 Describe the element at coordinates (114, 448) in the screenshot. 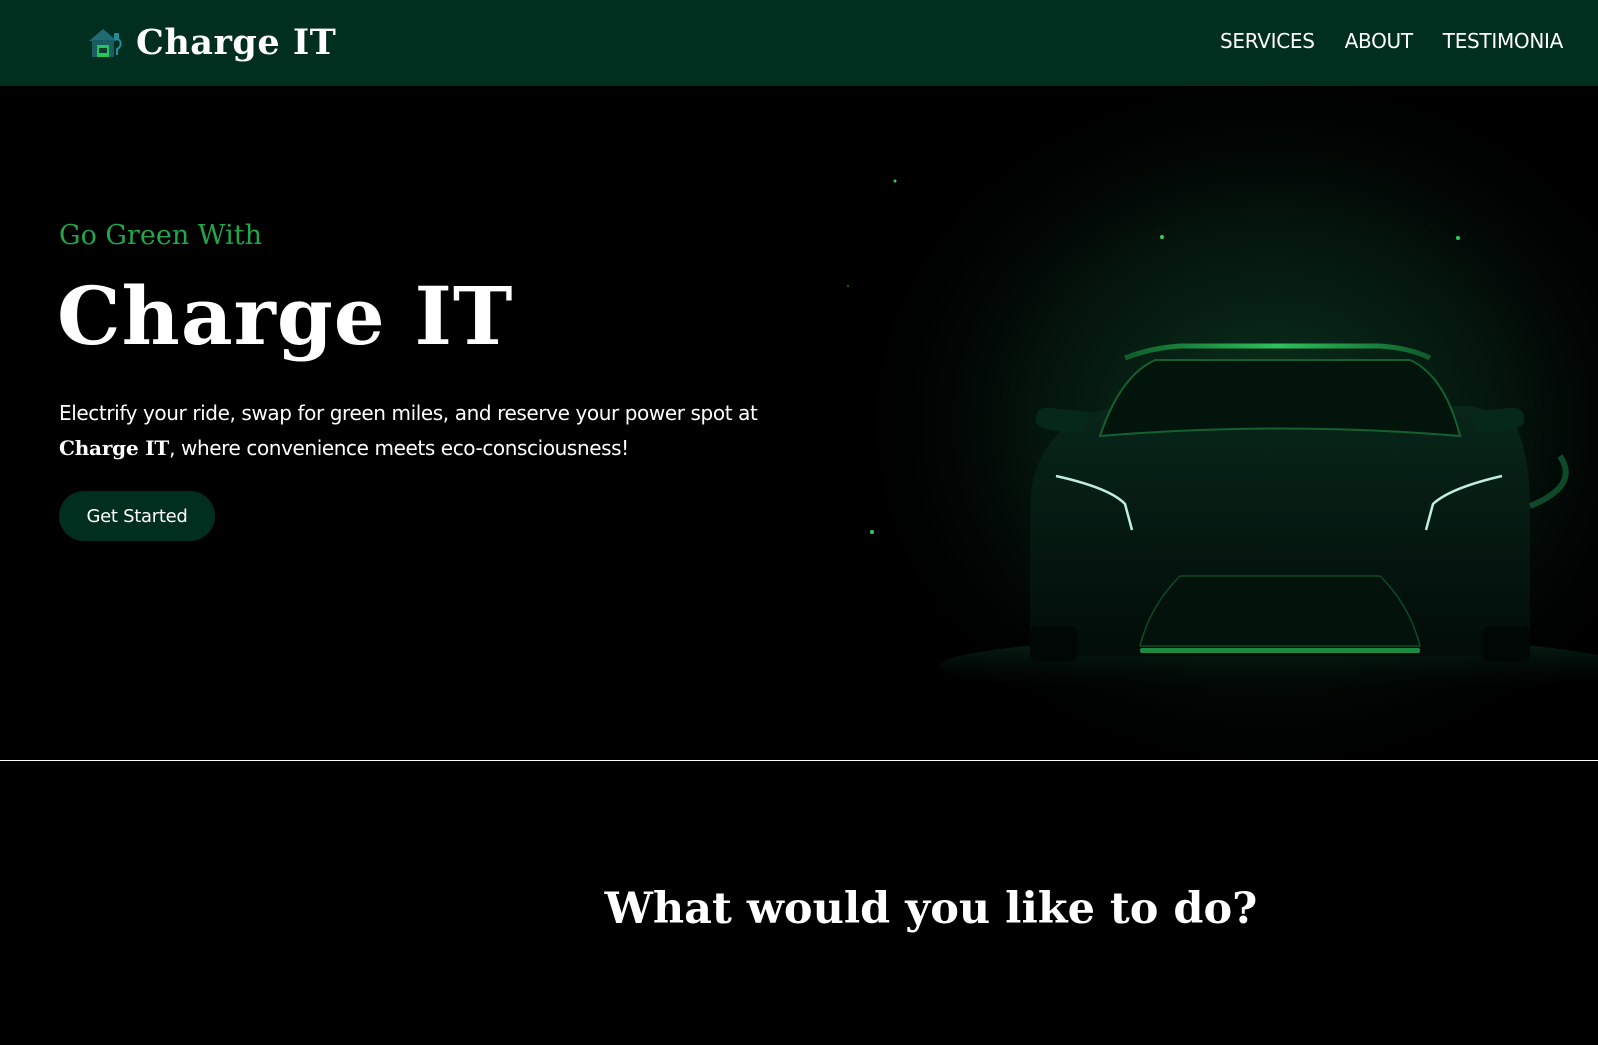

I see `hero-description-brand: Charge IT` at that location.